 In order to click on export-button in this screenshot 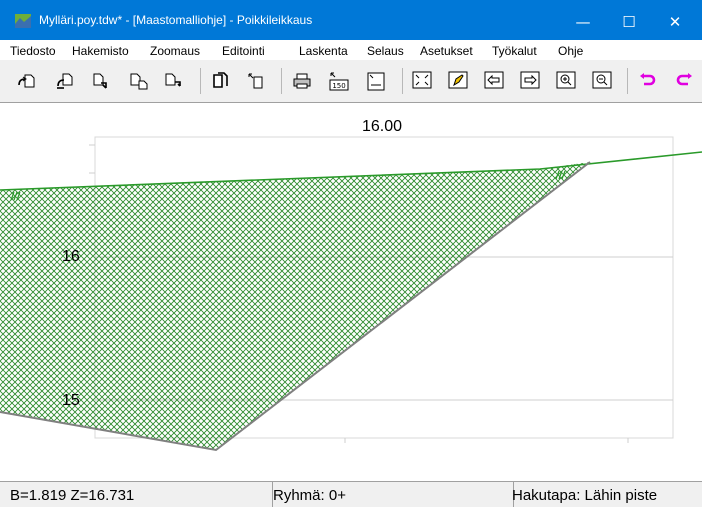, I will do `click(174, 81)`.